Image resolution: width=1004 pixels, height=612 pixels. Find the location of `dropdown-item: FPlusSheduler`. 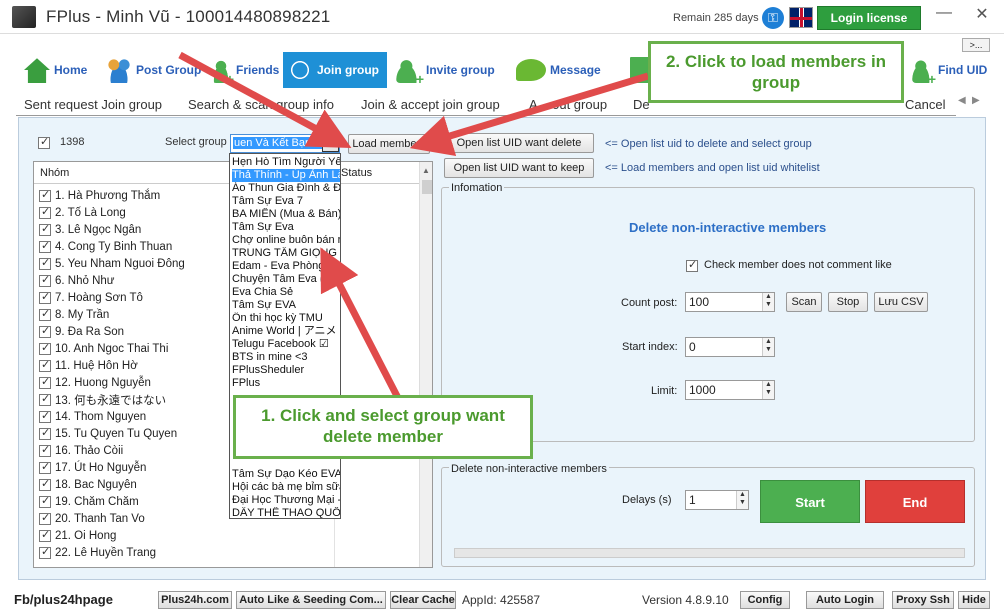

dropdown-item: FPlusSheduler is located at coordinates (286, 370).